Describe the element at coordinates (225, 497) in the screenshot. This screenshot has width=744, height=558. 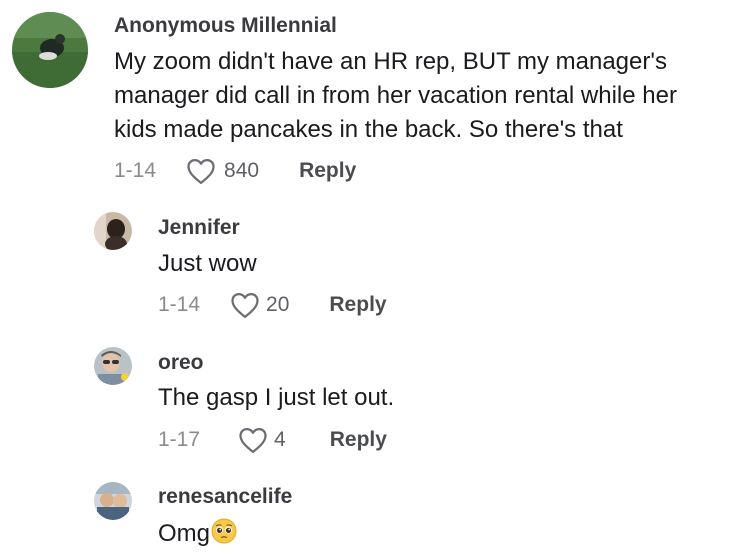
I see `reply-username: renesancelife` at that location.